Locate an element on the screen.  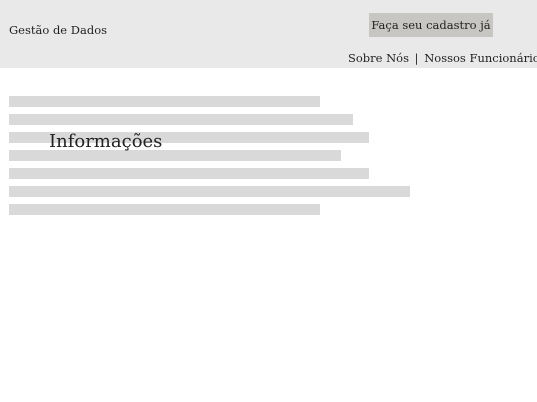
nav-link-about: Sobre Nós is located at coordinates (378, 58).